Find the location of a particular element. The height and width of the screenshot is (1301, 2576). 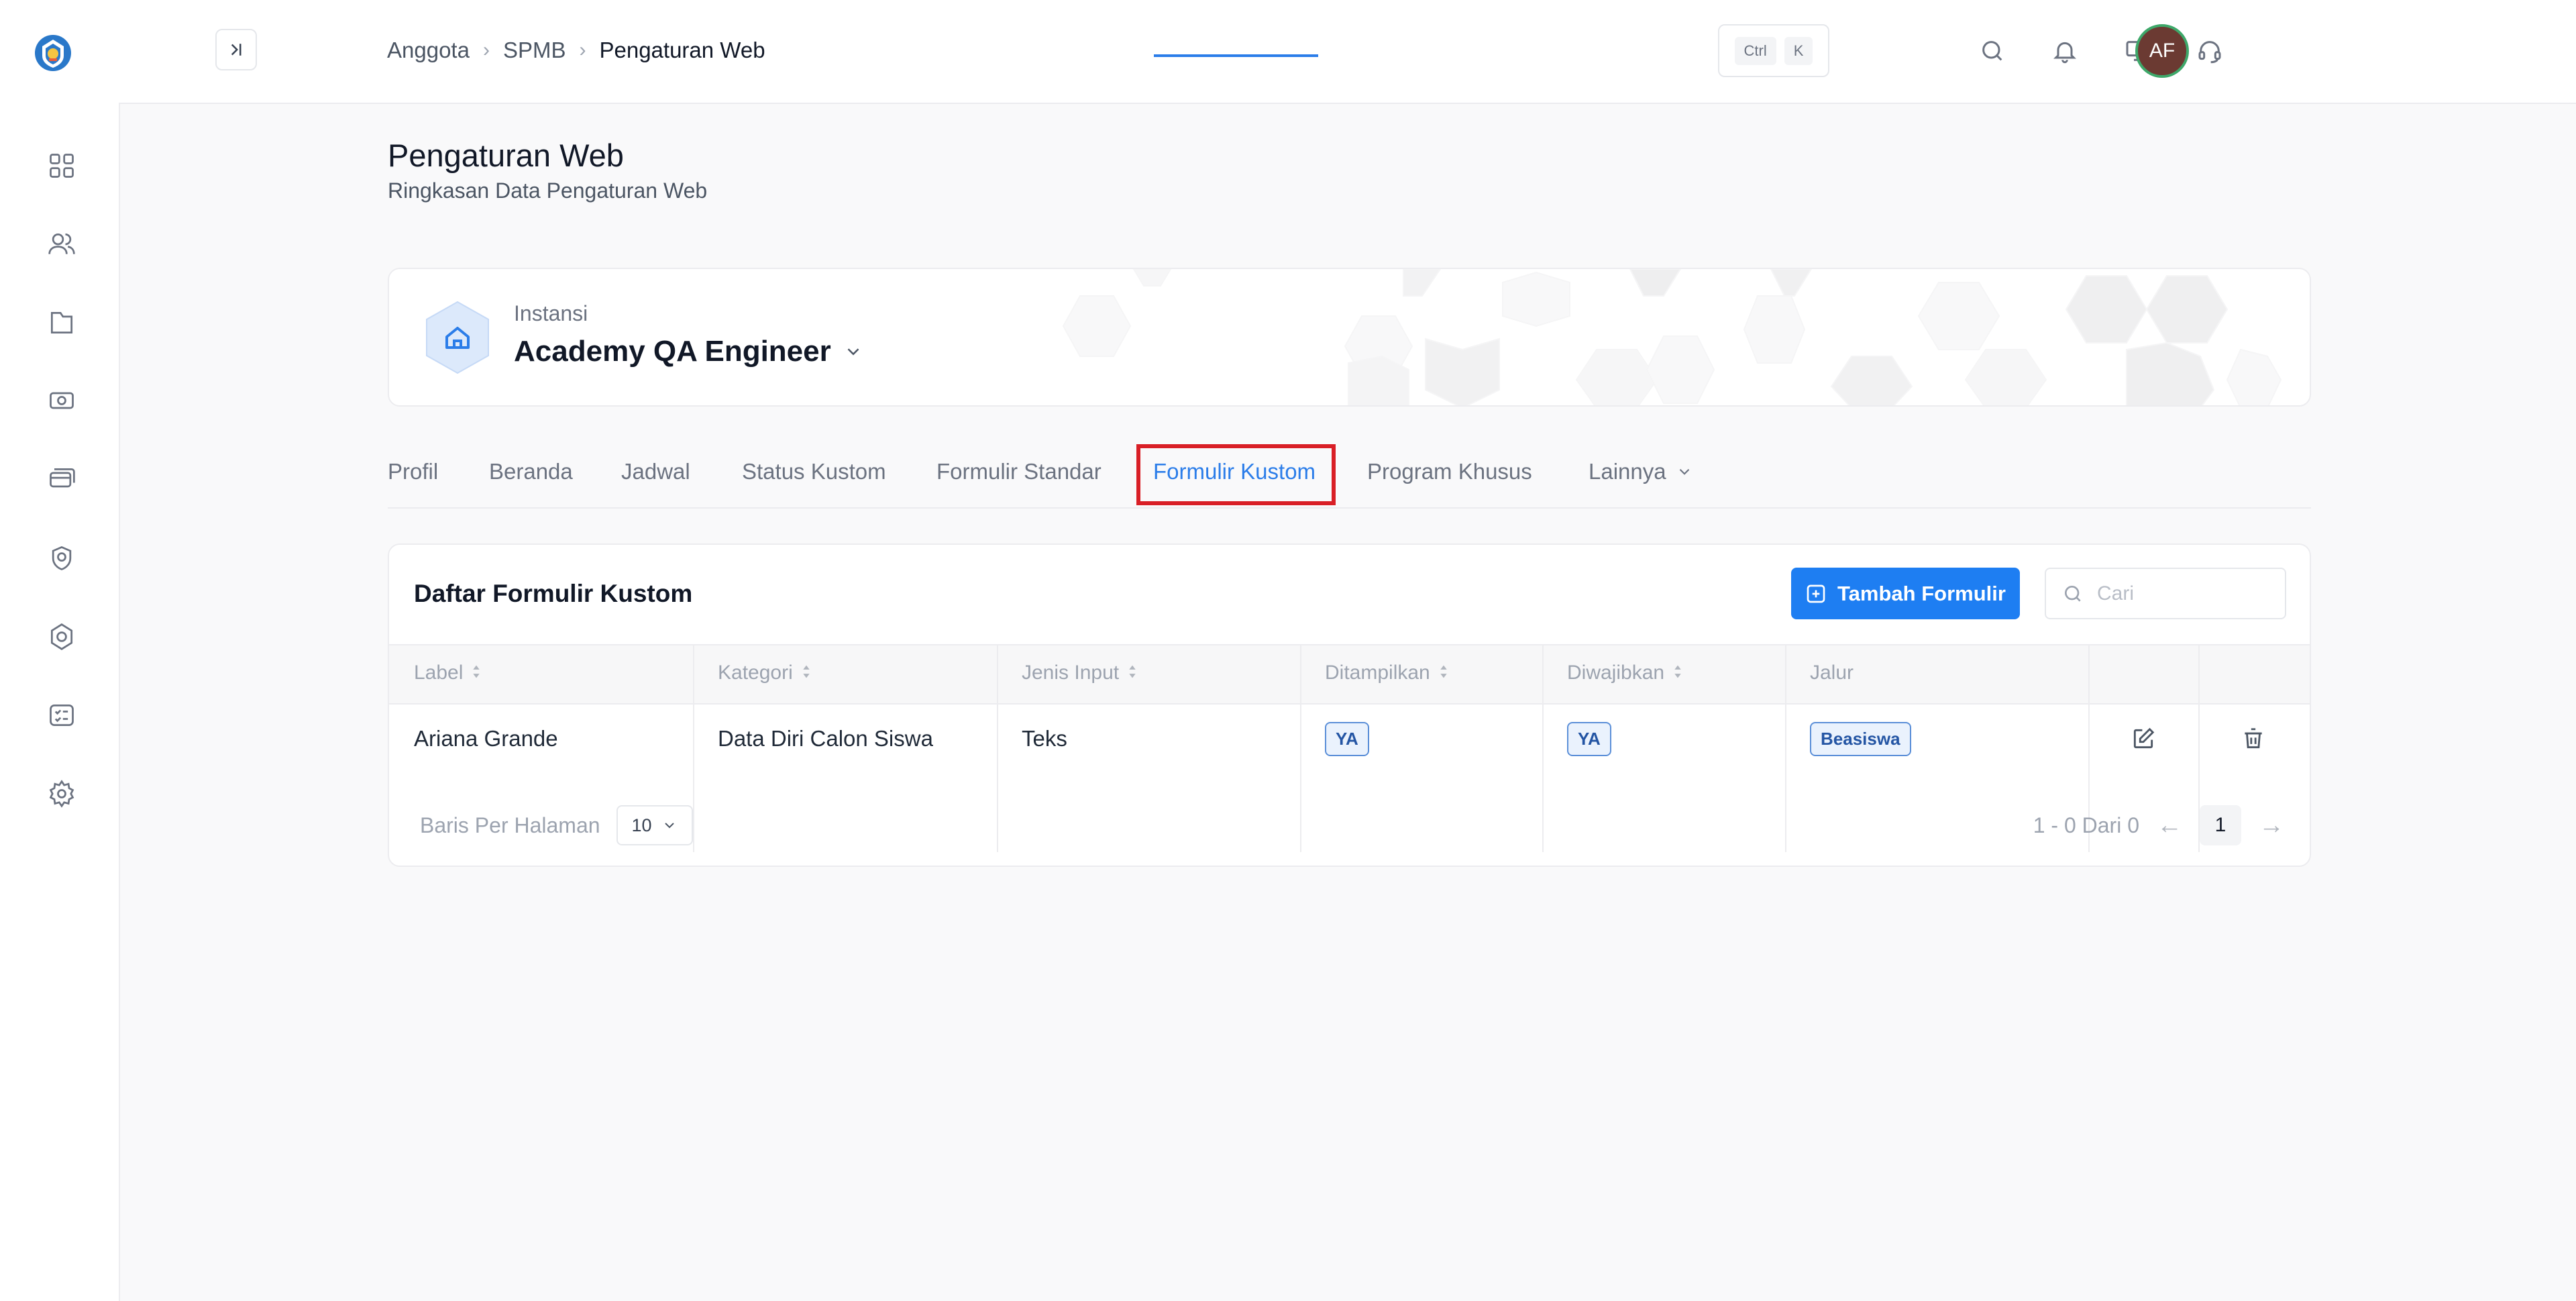

command-palette-shortcut: Ctrl K is located at coordinates (1773, 50).